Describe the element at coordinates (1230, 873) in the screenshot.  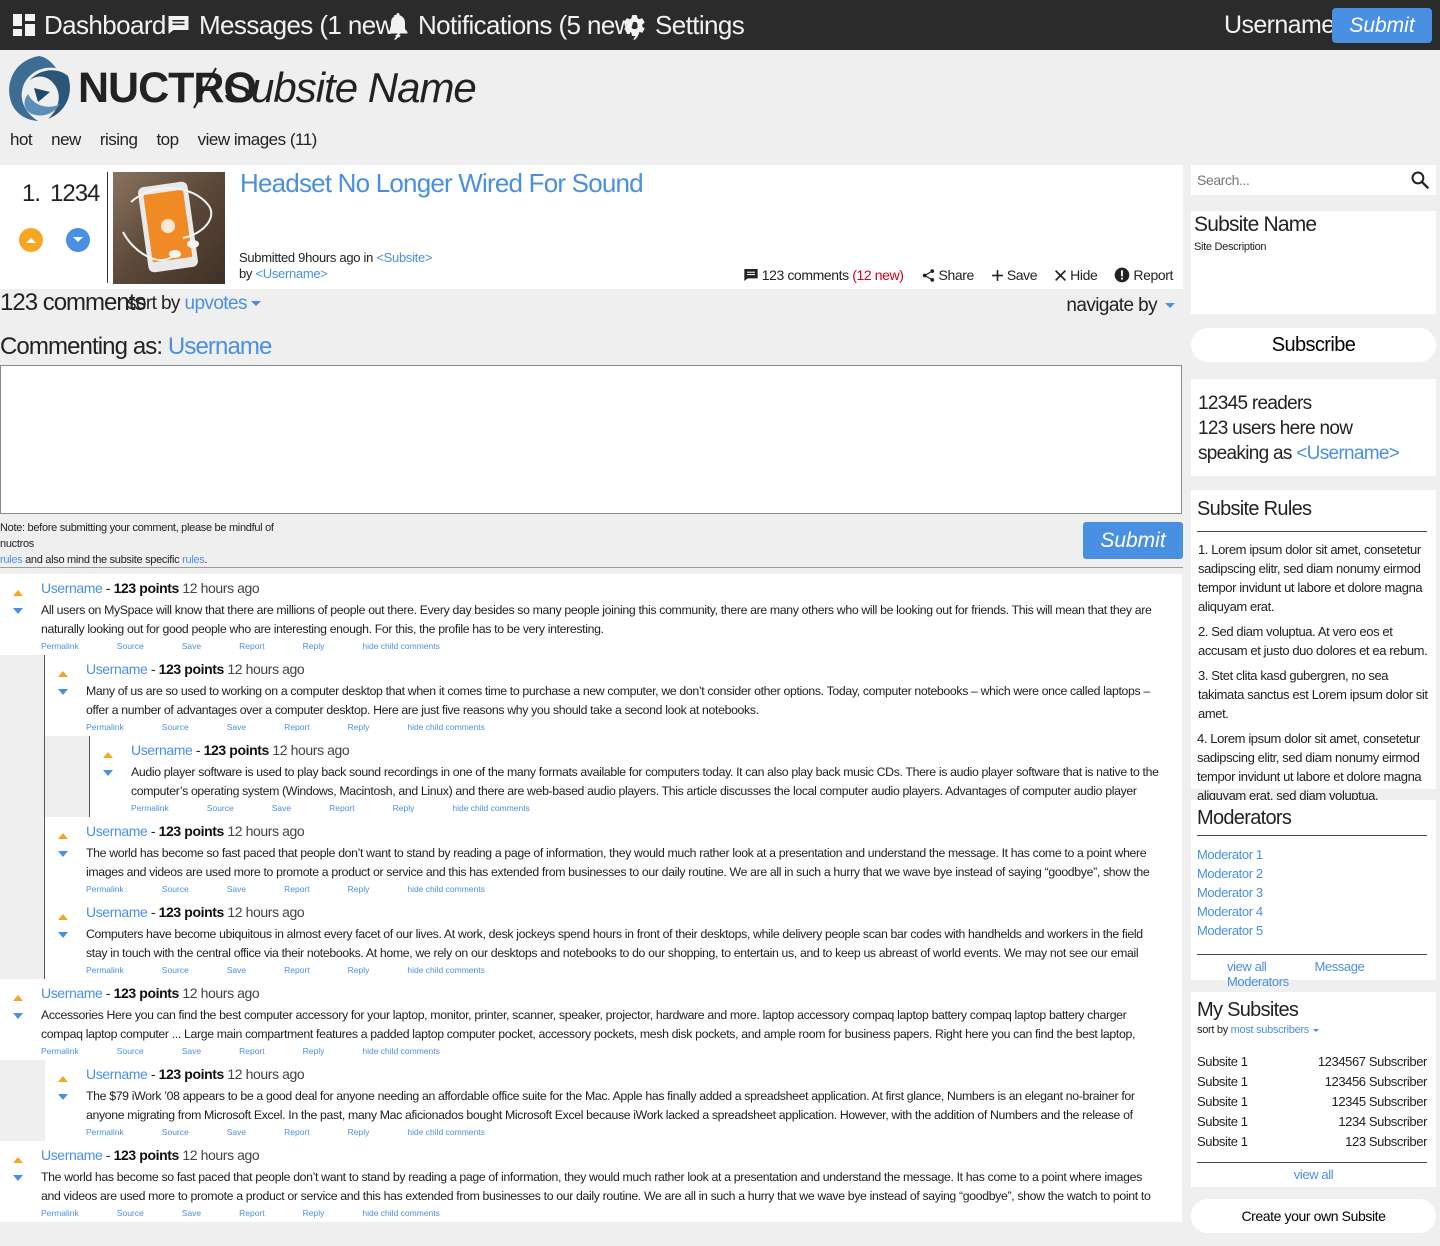
I see `moderator-link: Moderator 2` at that location.